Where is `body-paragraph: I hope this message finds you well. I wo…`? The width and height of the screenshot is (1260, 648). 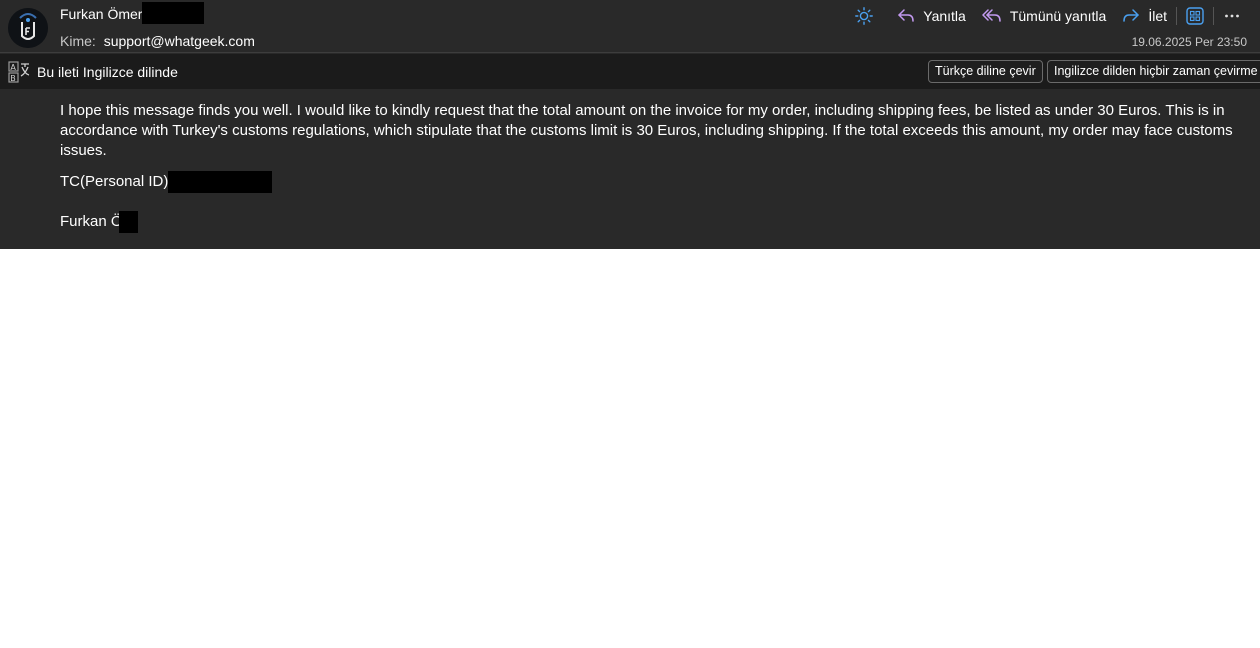 body-paragraph: I hope this message finds you well. I wo… is located at coordinates (646, 130).